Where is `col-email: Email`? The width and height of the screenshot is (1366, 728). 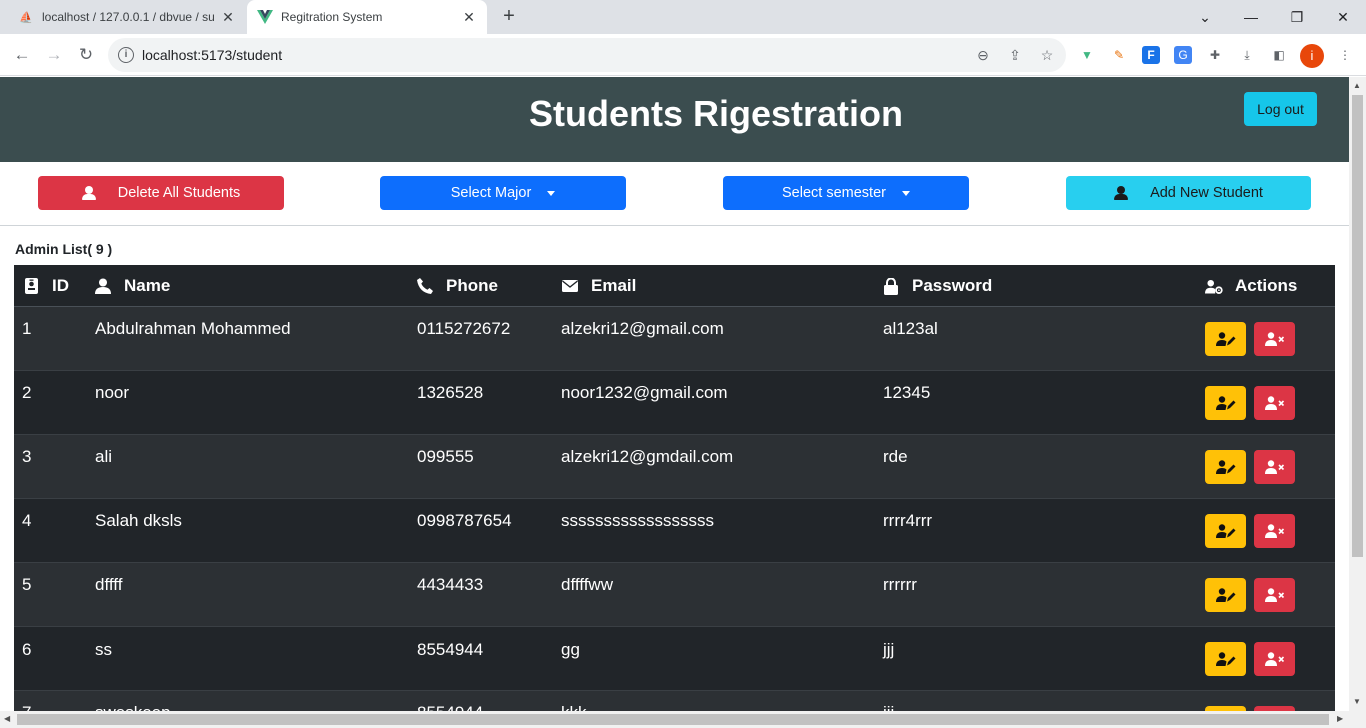 col-email: Email is located at coordinates (598, 286).